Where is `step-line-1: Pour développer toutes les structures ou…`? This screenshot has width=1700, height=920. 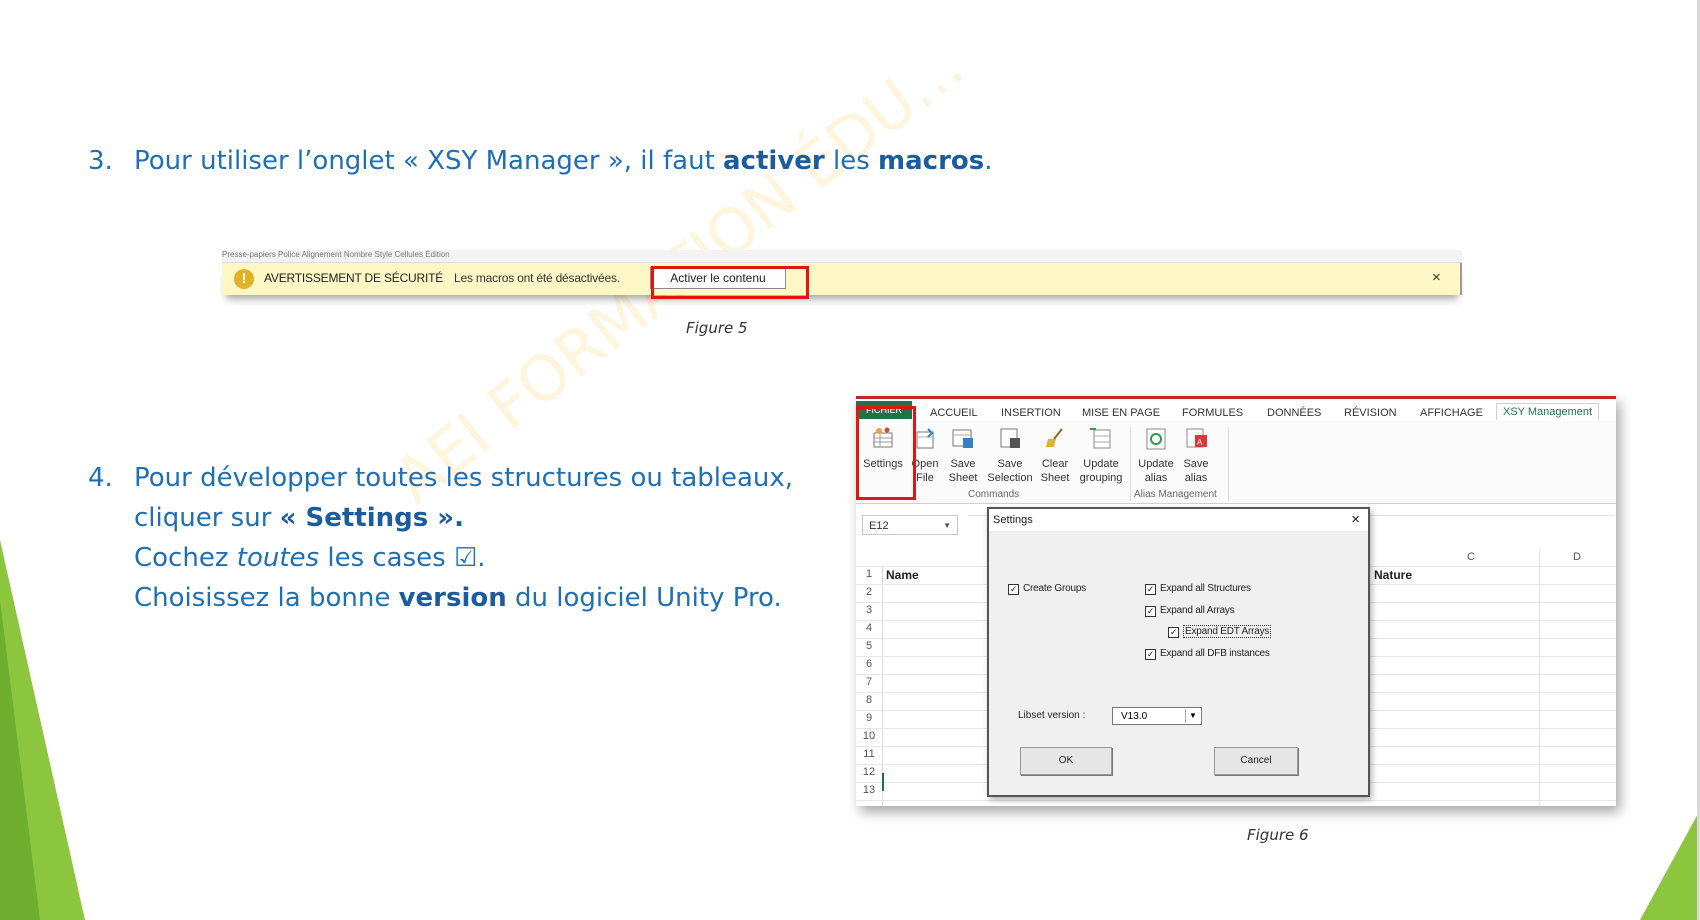
step-line-1: Pour développer toutes les structures ou… is located at coordinates (464, 478).